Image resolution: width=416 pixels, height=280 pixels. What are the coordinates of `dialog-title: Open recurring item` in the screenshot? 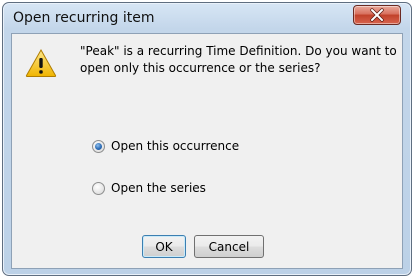 It's located at (84, 18).